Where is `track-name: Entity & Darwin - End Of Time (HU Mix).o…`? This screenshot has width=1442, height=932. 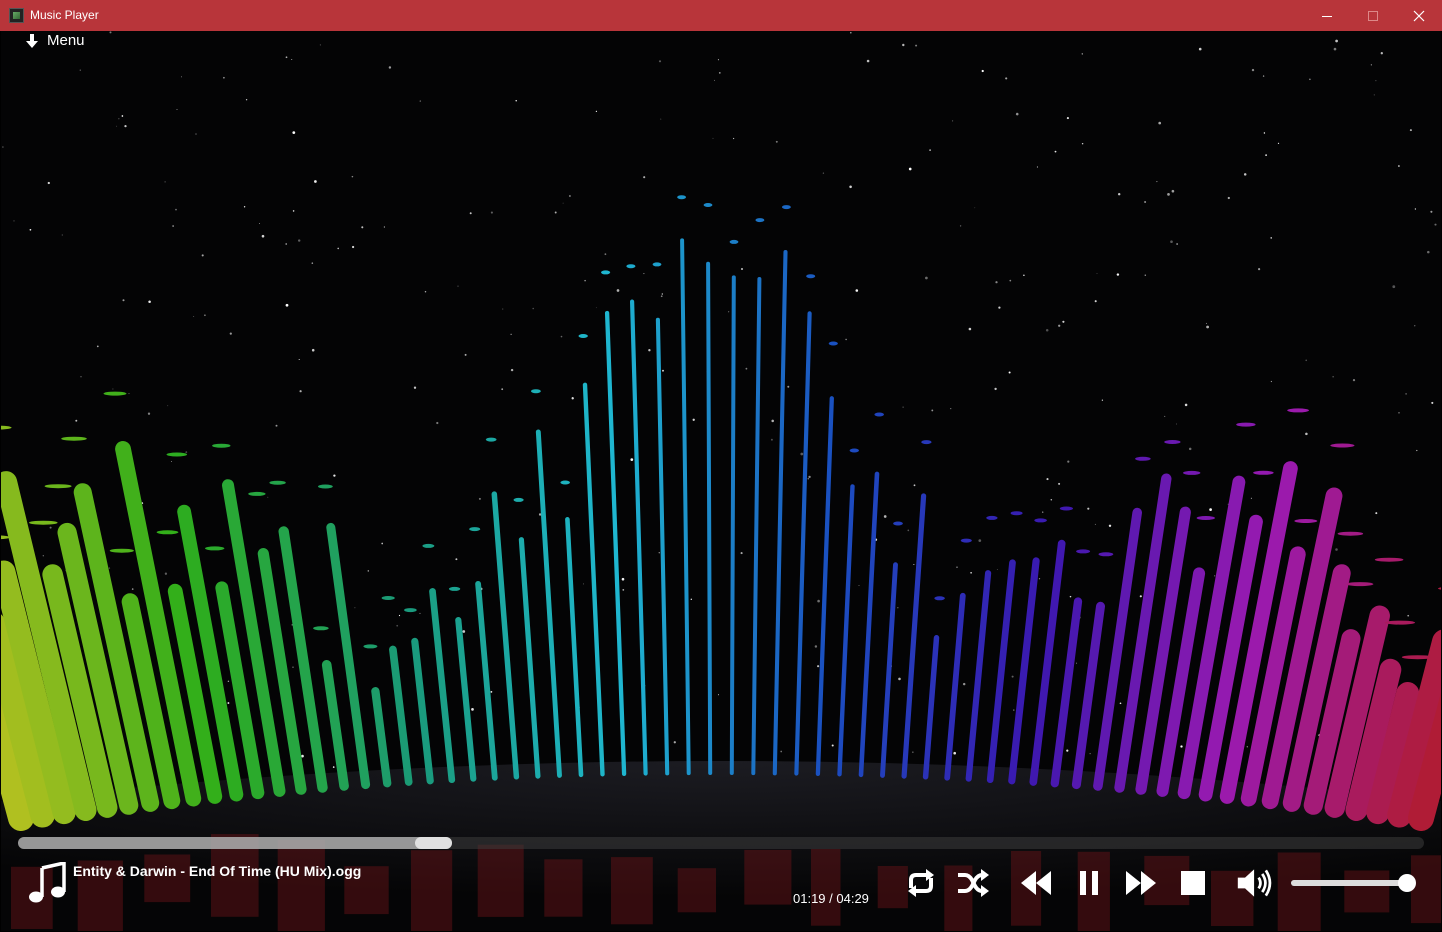
track-name: Entity & Darwin - End Of Time (HU Mix).o… is located at coordinates (217, 871).